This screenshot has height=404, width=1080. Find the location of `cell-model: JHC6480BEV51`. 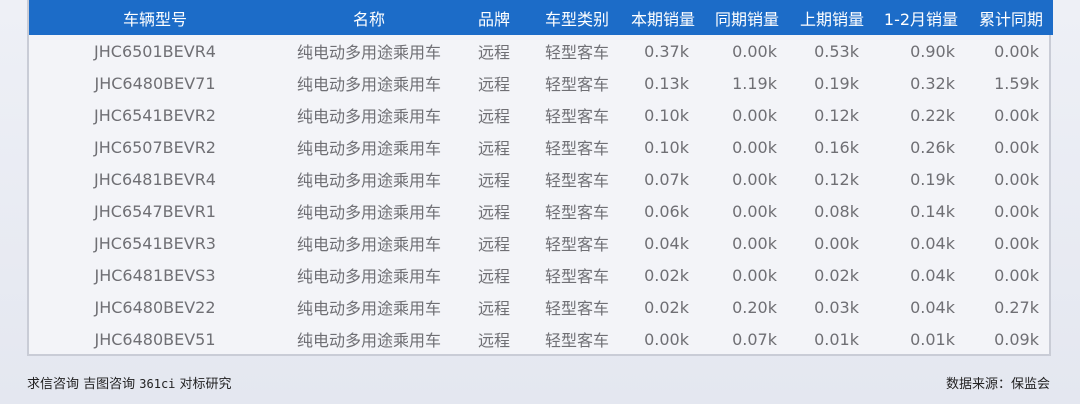

cell-model: JHC6480BEV51 is located at coordinates (155, 339).